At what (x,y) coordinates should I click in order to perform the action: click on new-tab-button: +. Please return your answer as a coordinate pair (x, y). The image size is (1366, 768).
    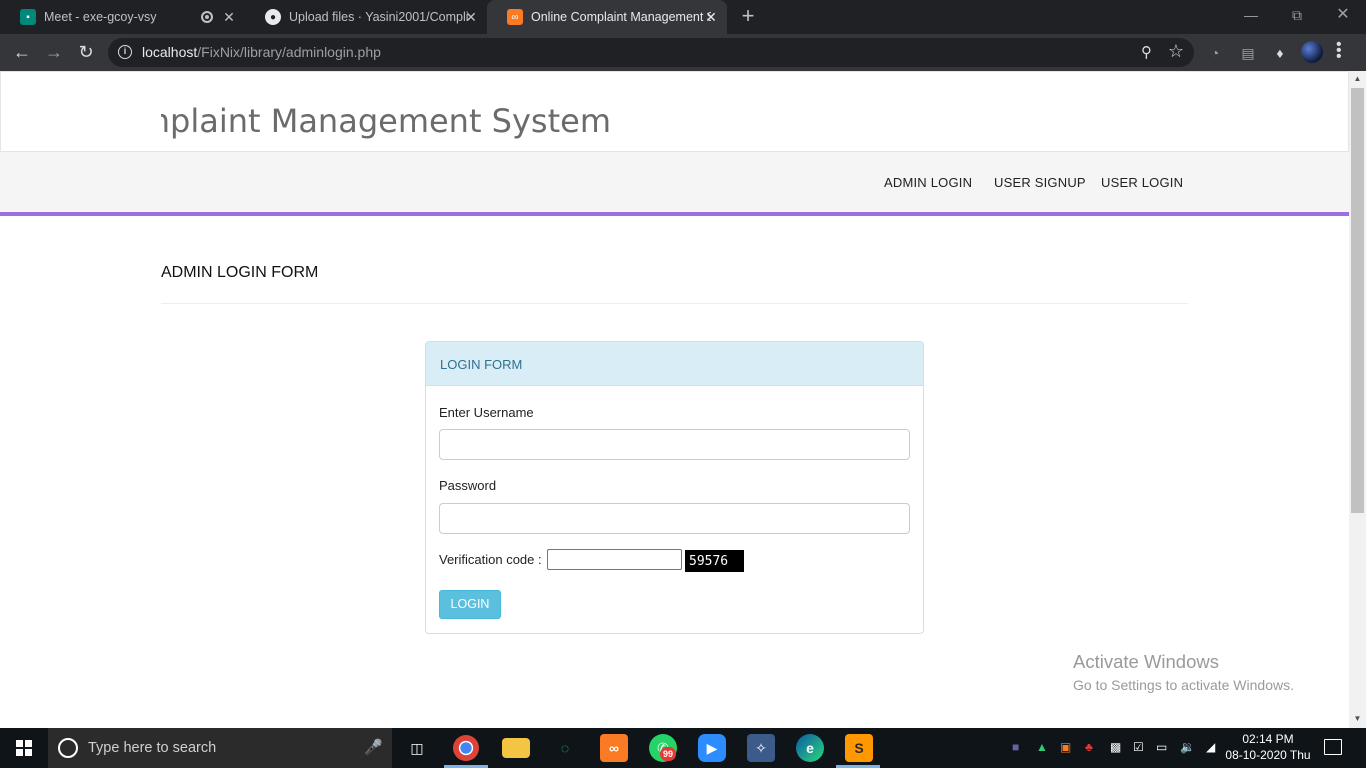
    Looking at the image, I should click on (748, 16).